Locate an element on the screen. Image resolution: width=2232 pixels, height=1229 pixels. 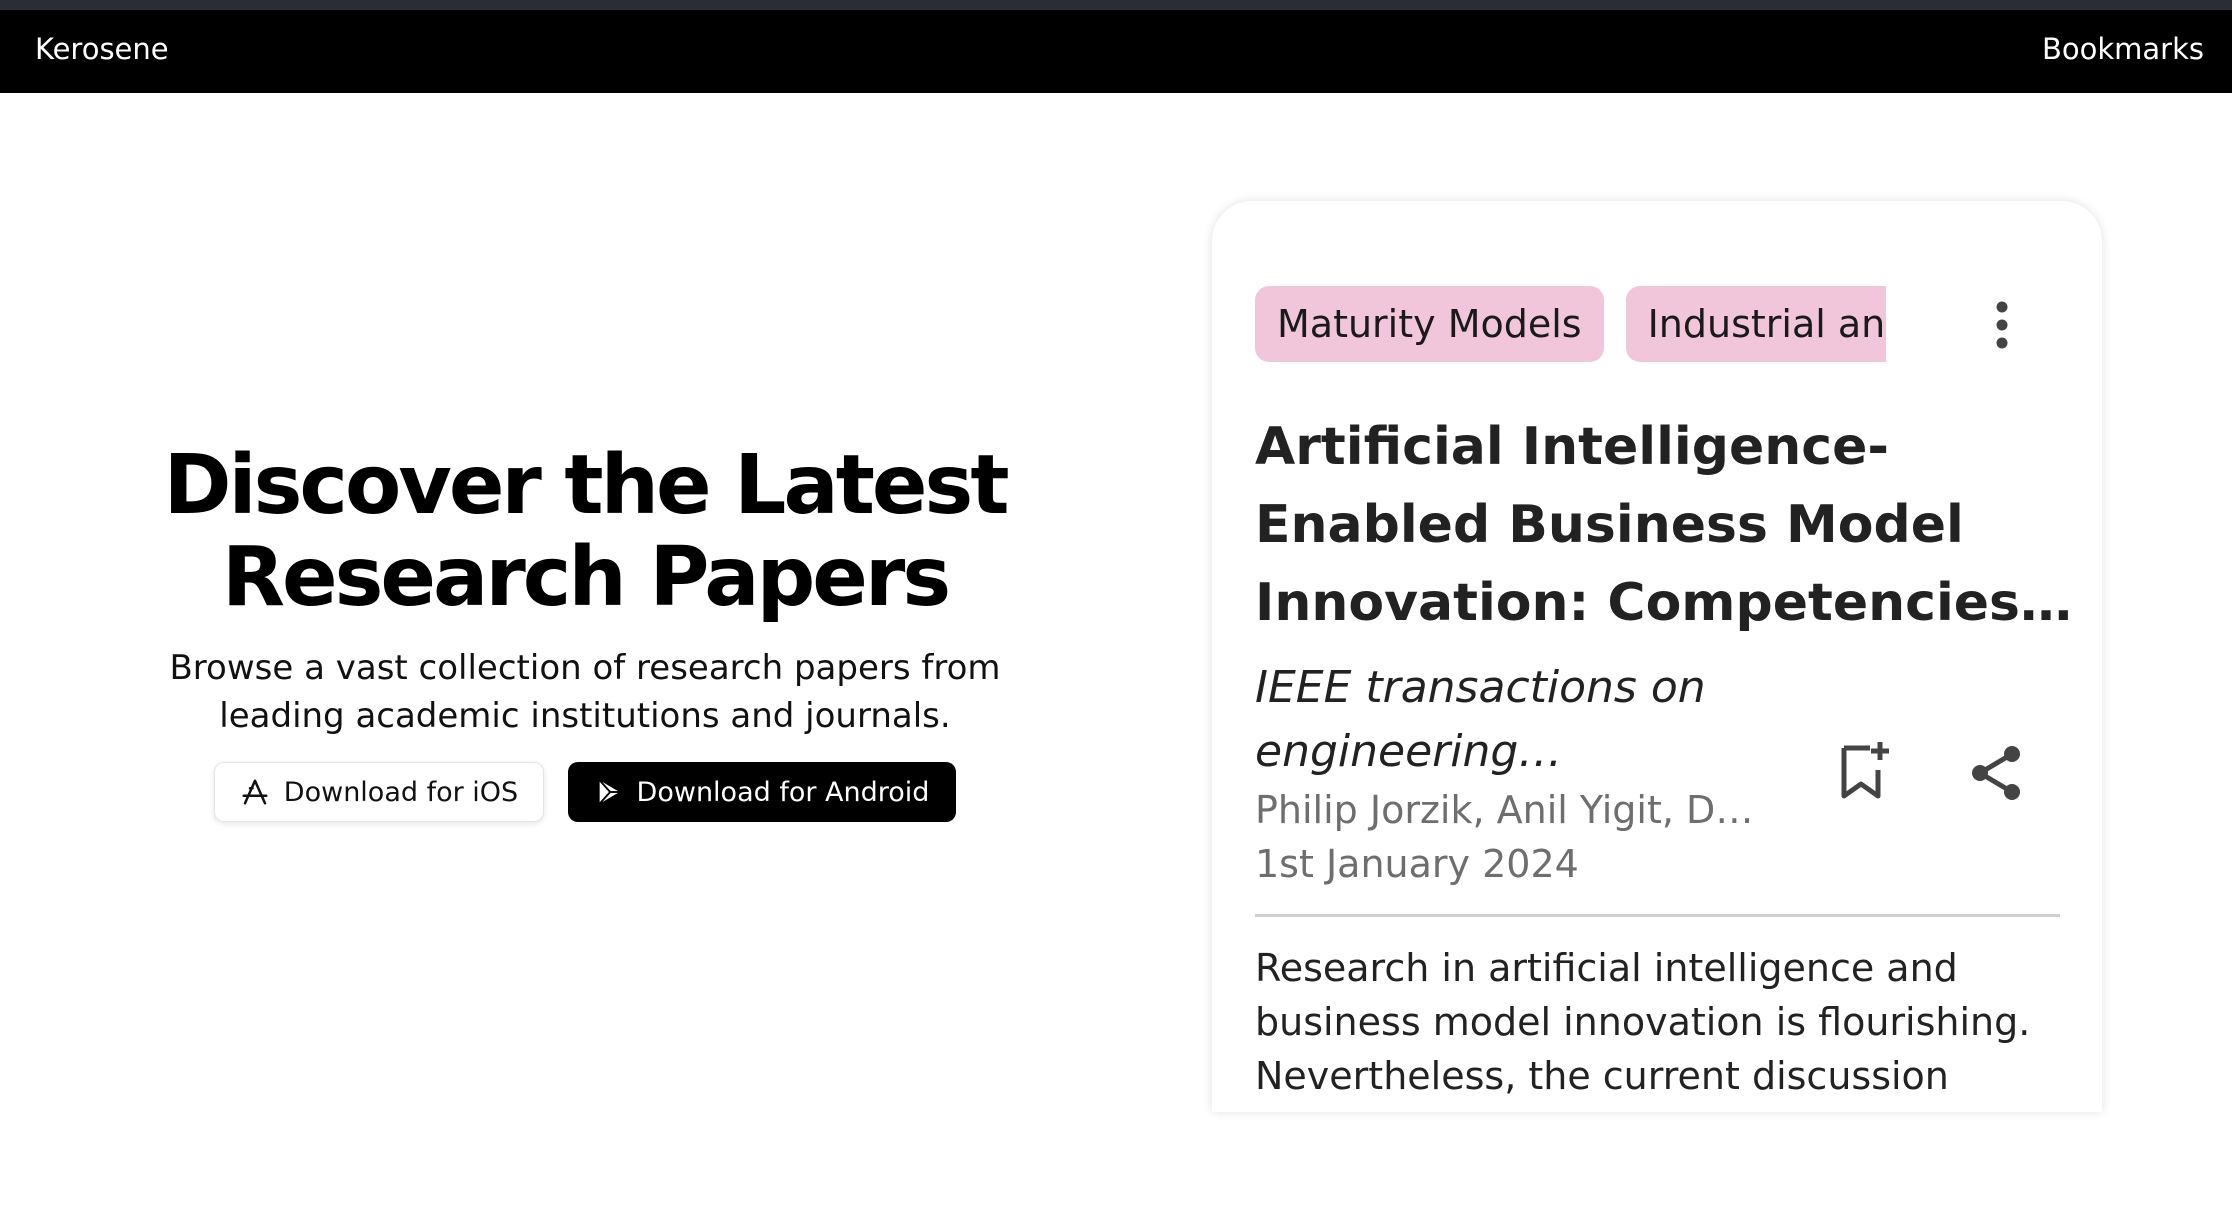
download-android-label: Download for Android is located at coordinates (783, 792).